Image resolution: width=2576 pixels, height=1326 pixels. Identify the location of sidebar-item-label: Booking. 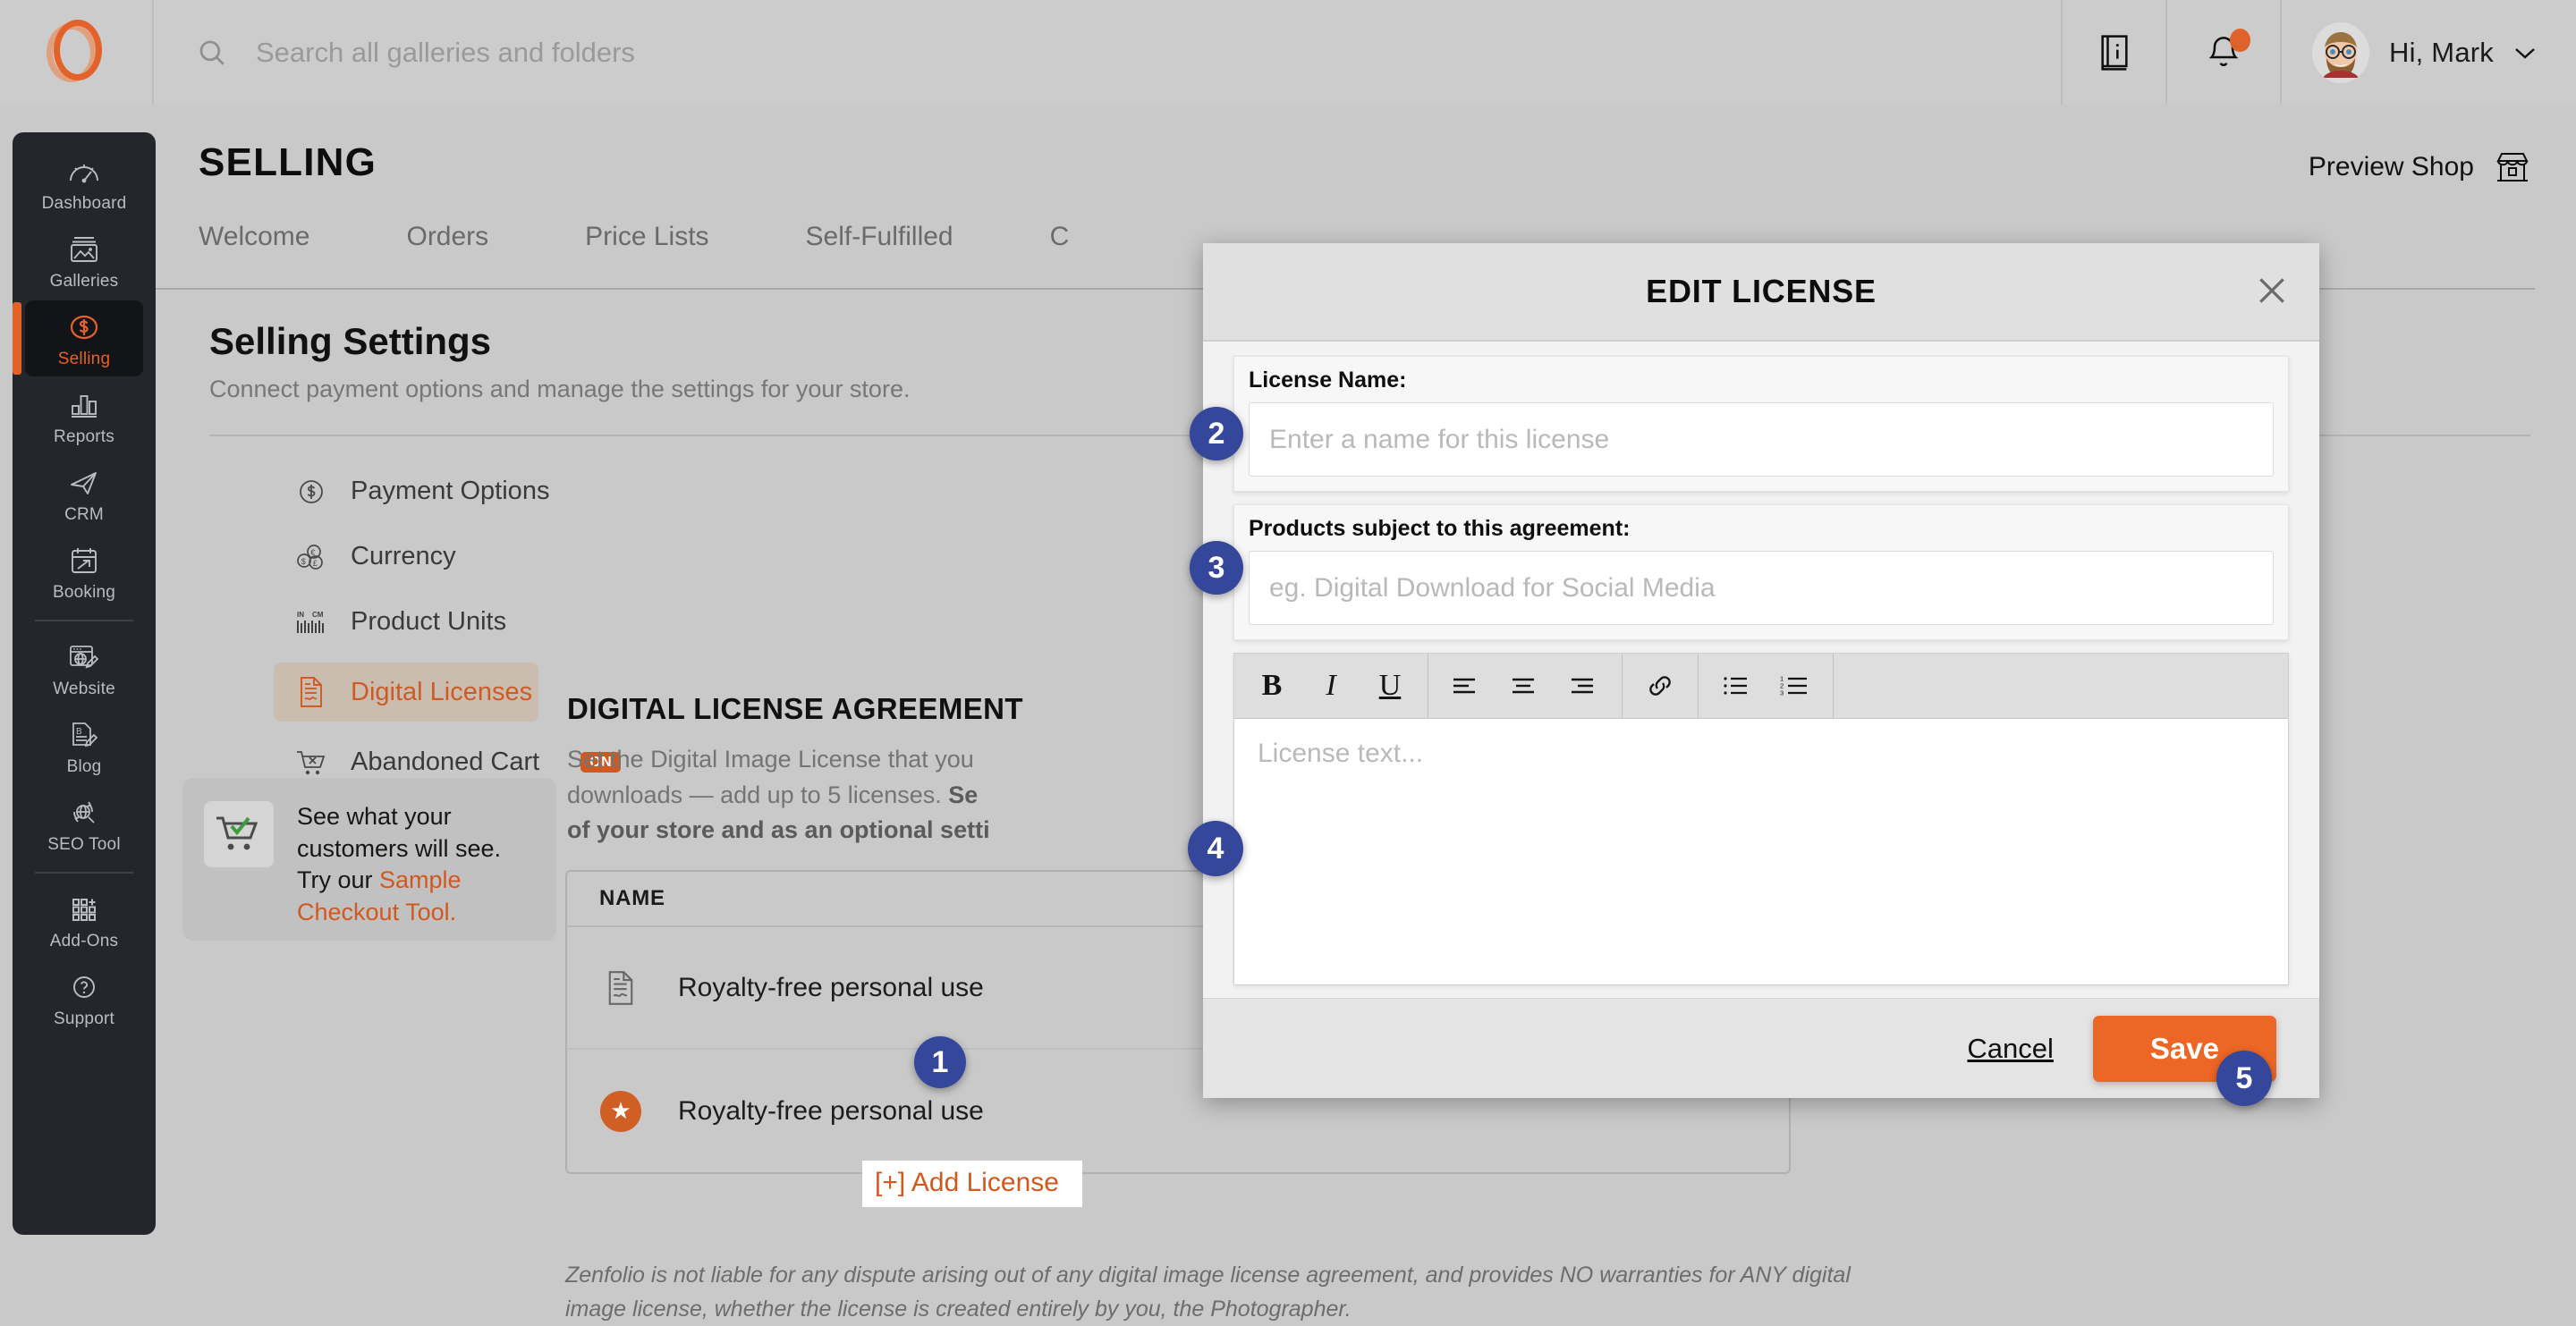
(84, 592).